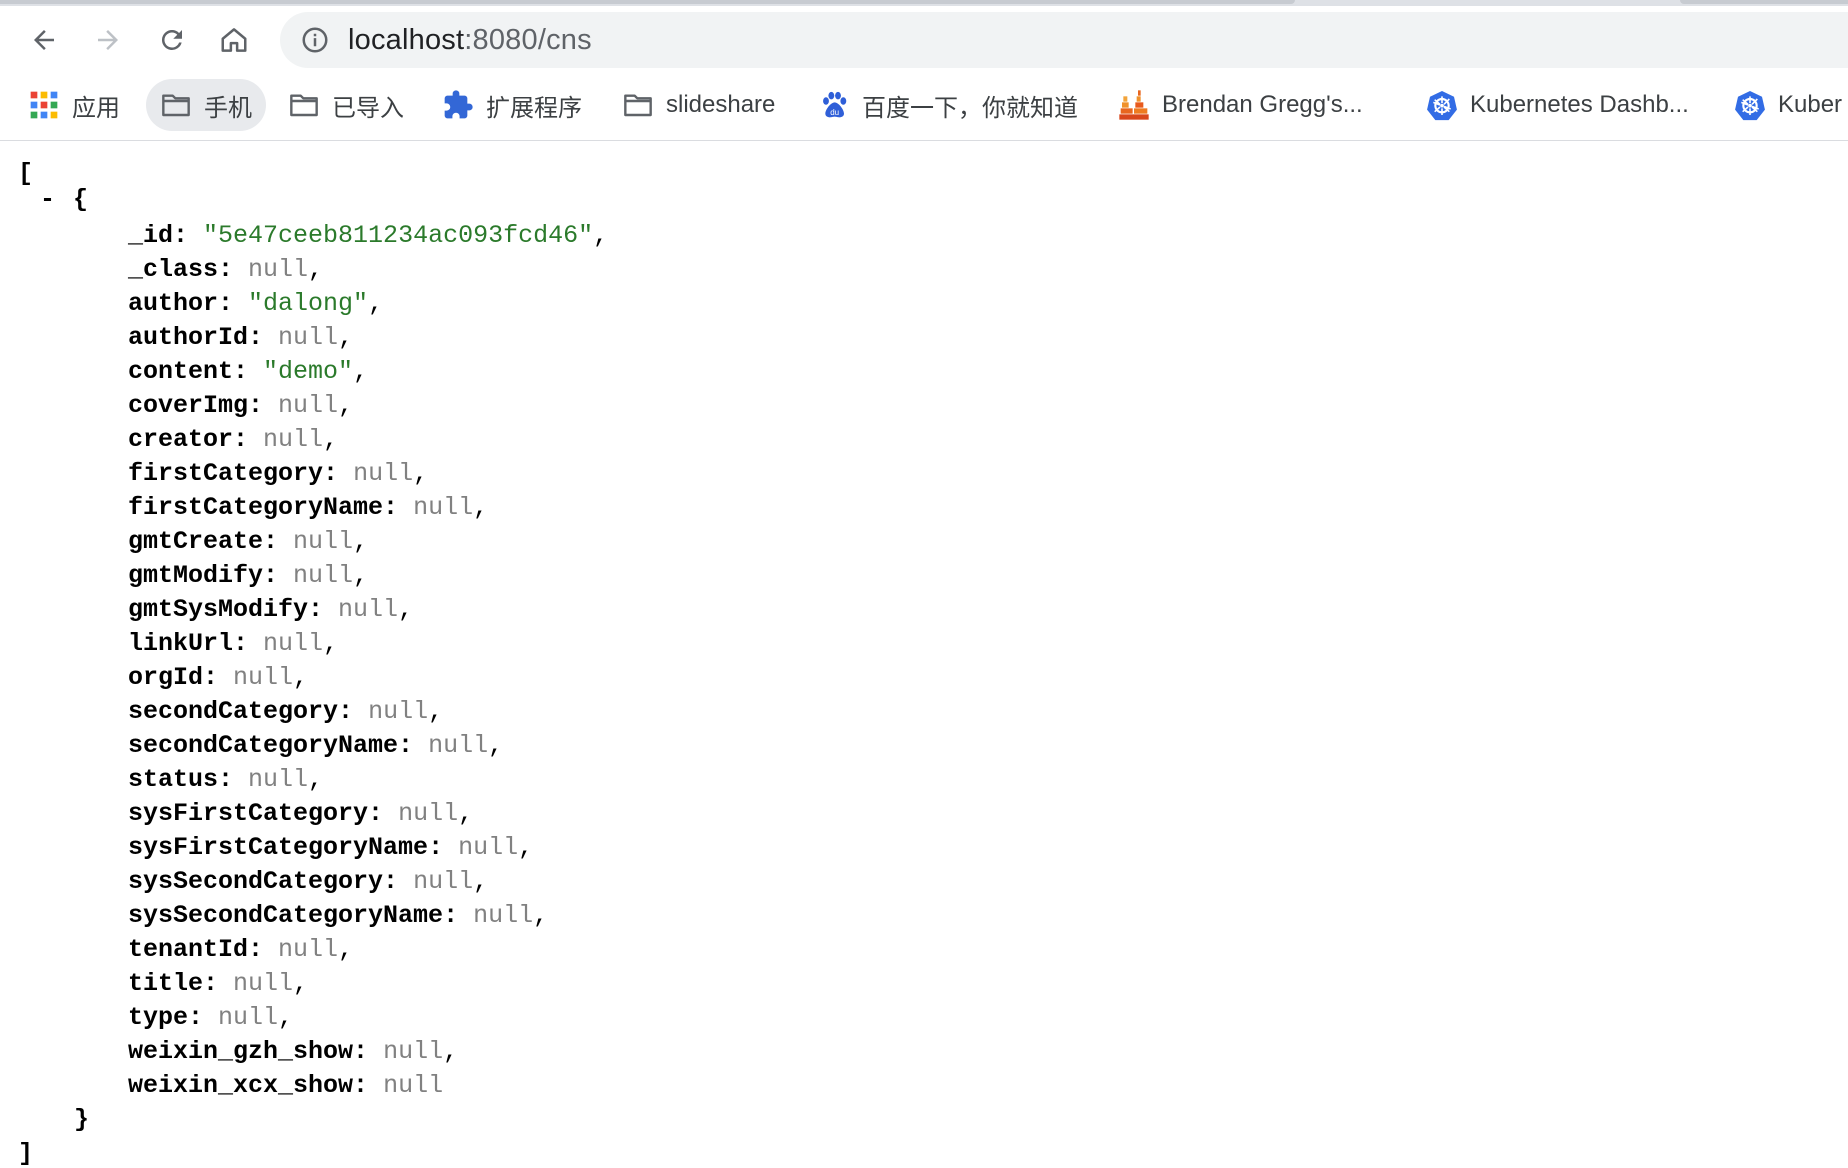  I want to click on back-button, so click(44, 40).